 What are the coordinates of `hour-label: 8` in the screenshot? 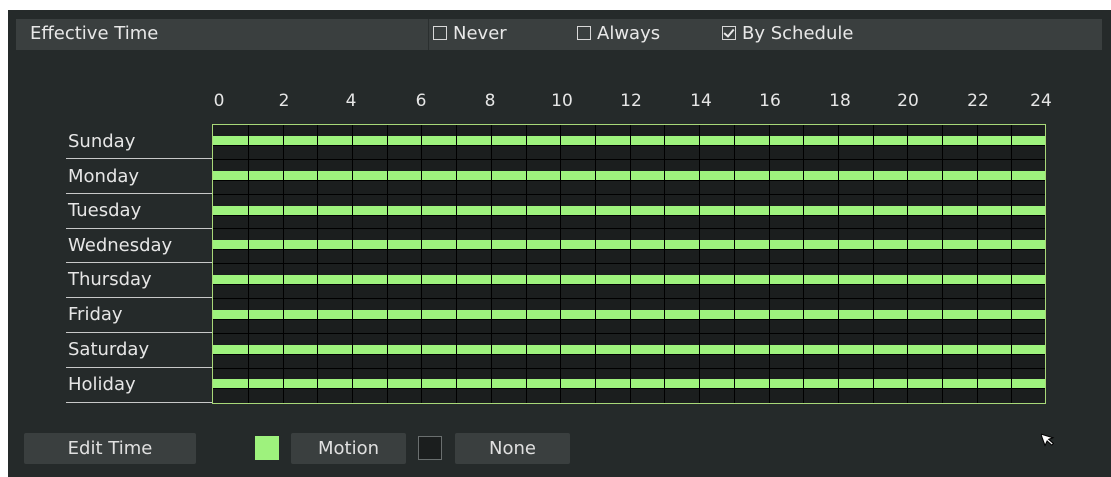 It's located at (490, 101).